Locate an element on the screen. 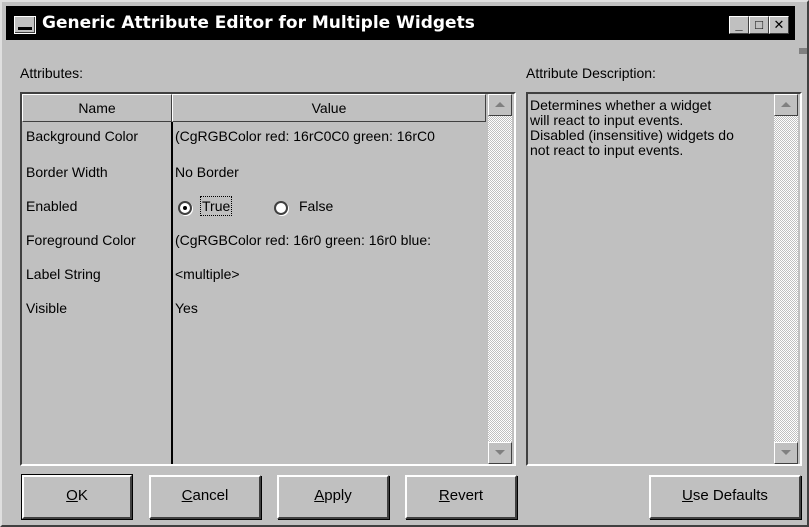 This screenshot has width=809, height=527. row-name-foreground-color: Foreground Color is located at coordinates (98, 240).